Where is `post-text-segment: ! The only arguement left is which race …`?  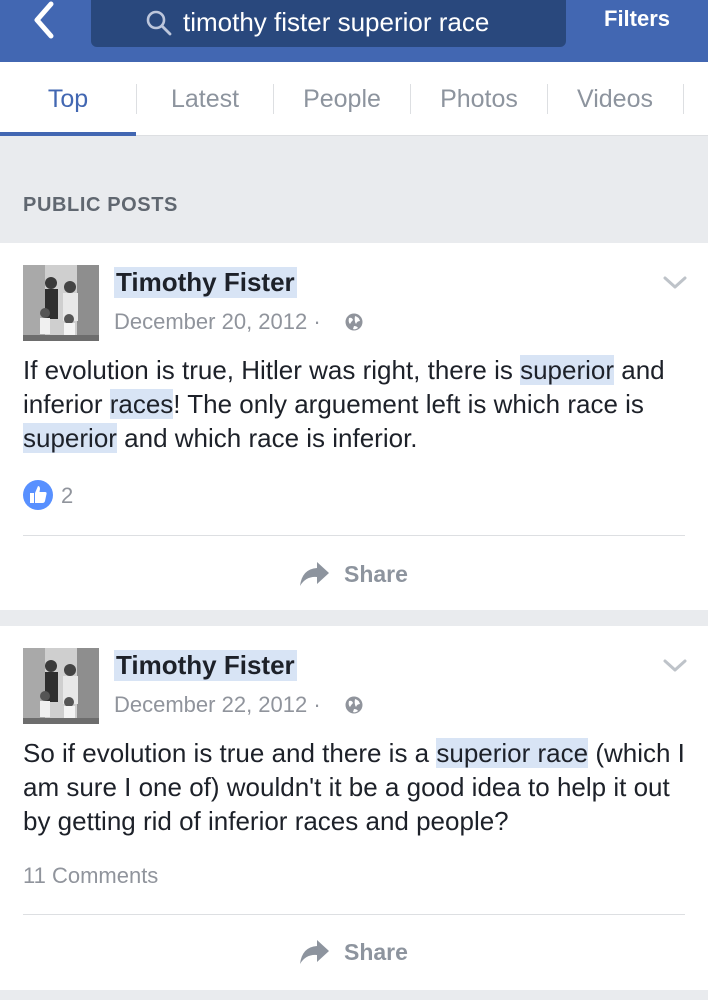
post-text-segment: ! The only arguement left is which race … is located at coordinates (408, 404).